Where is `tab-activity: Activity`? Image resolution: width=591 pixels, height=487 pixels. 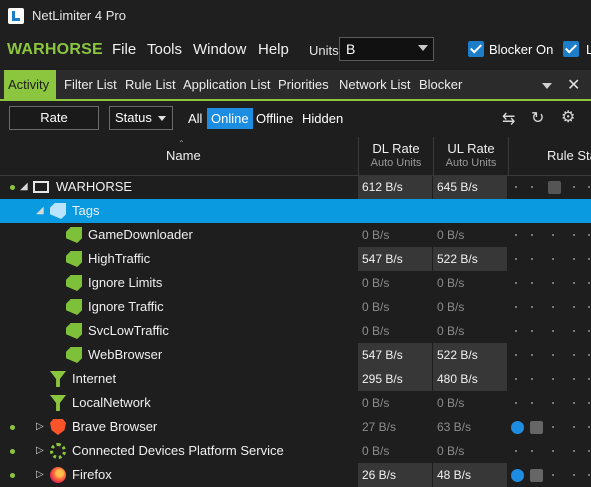 tab-activity: Activity is located at coordinates (30, 85).